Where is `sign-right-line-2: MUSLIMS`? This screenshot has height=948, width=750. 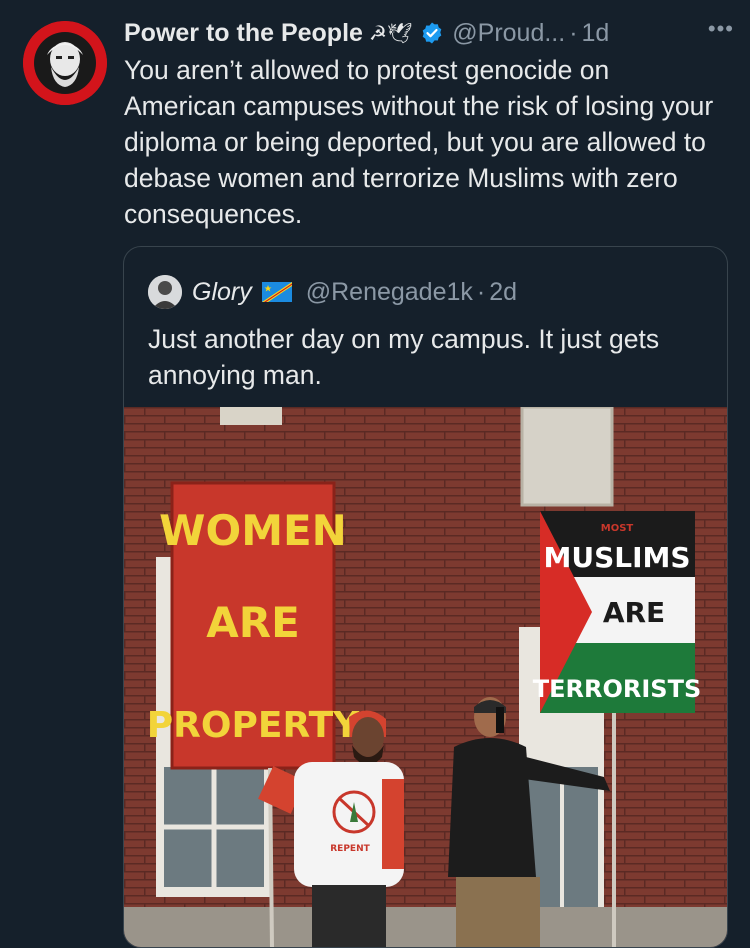
sign-right-line-2: MUSLIMS is located at coordinates (616, 557).